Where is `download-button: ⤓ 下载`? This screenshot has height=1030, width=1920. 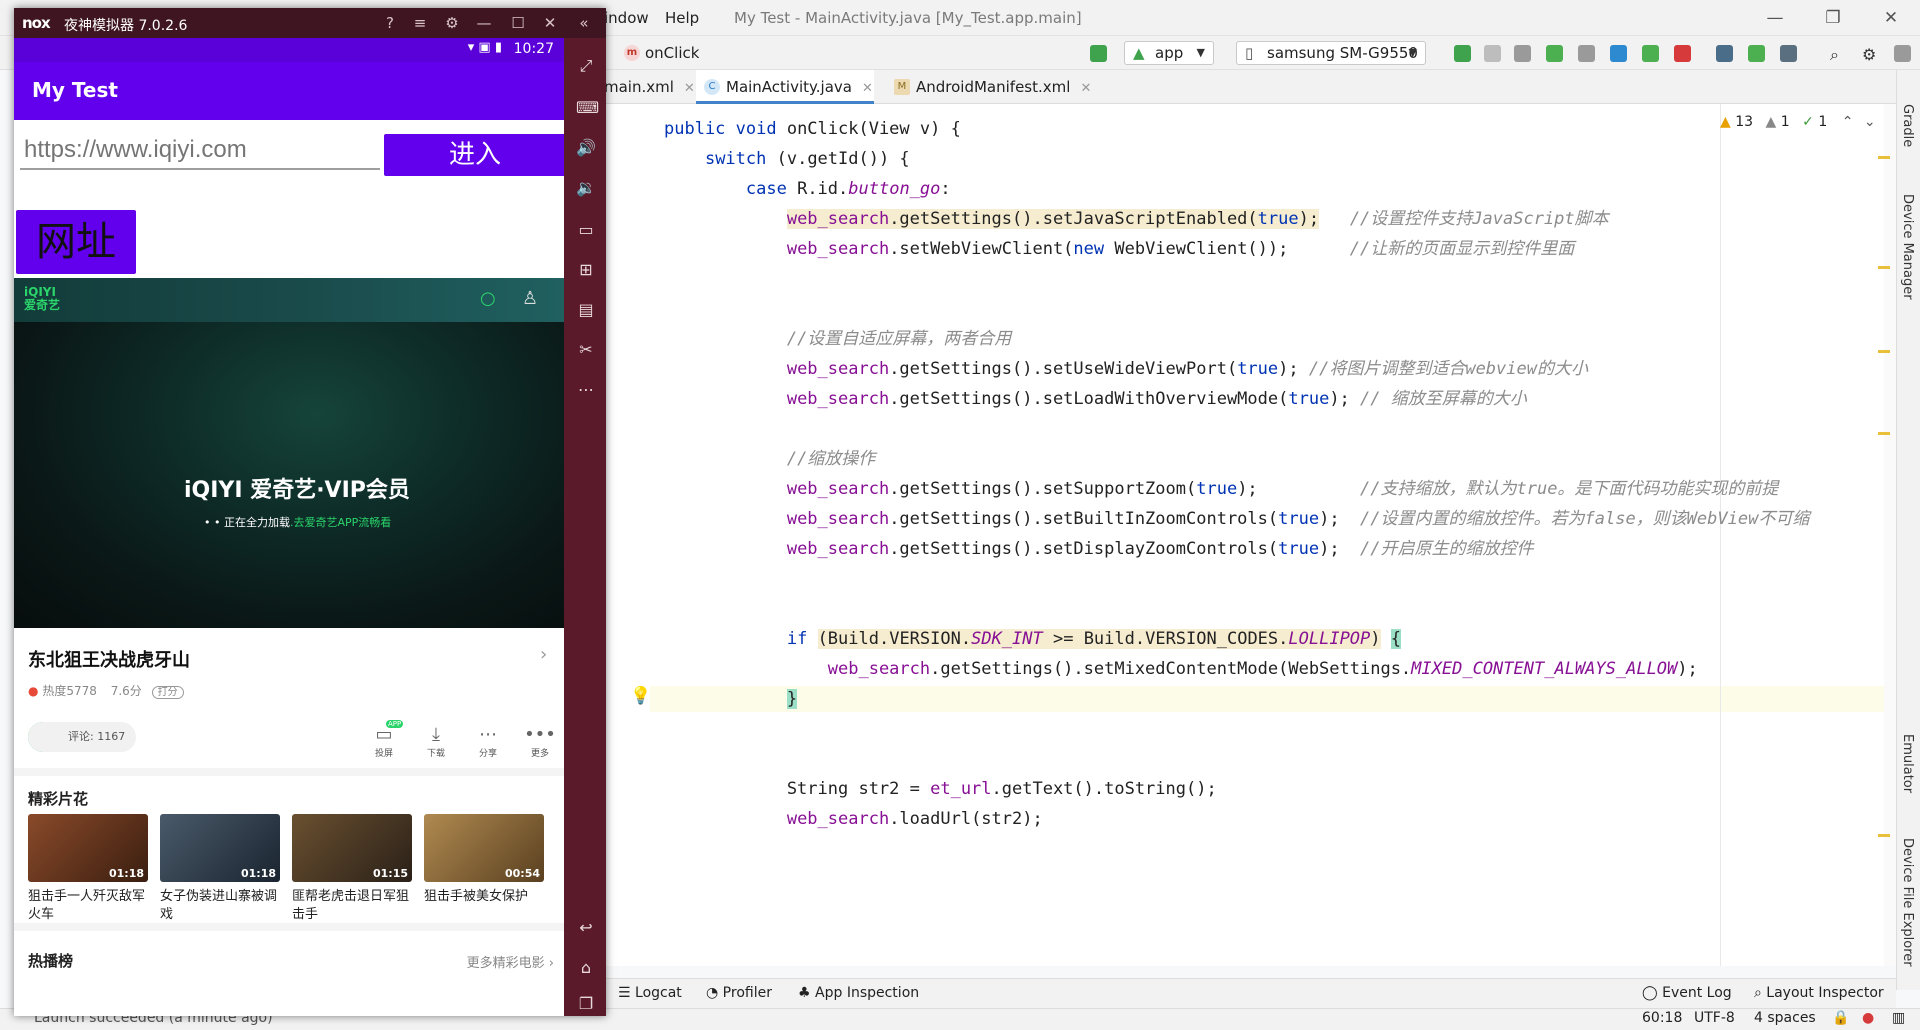 download-button: ⤓ 下载 is located at coordinates (436, 741).